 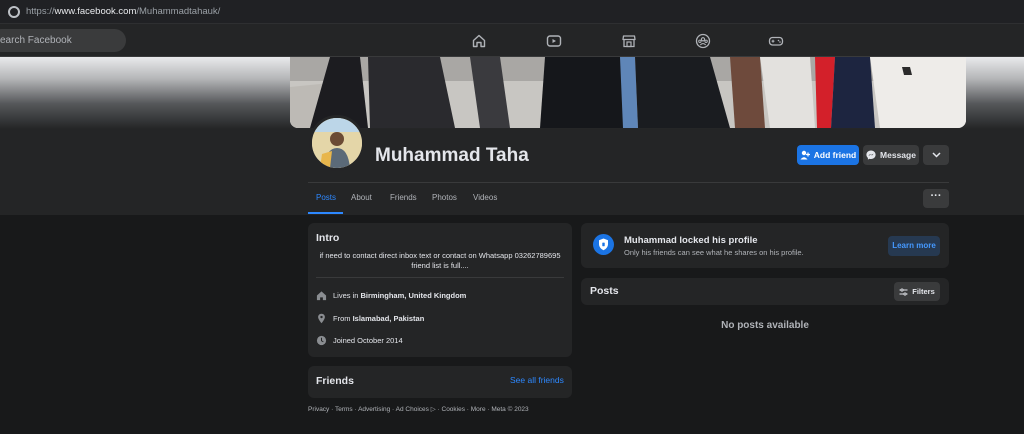 I want to click on facebook-top-nav: earch Facebook, so click(x=512, y=40).